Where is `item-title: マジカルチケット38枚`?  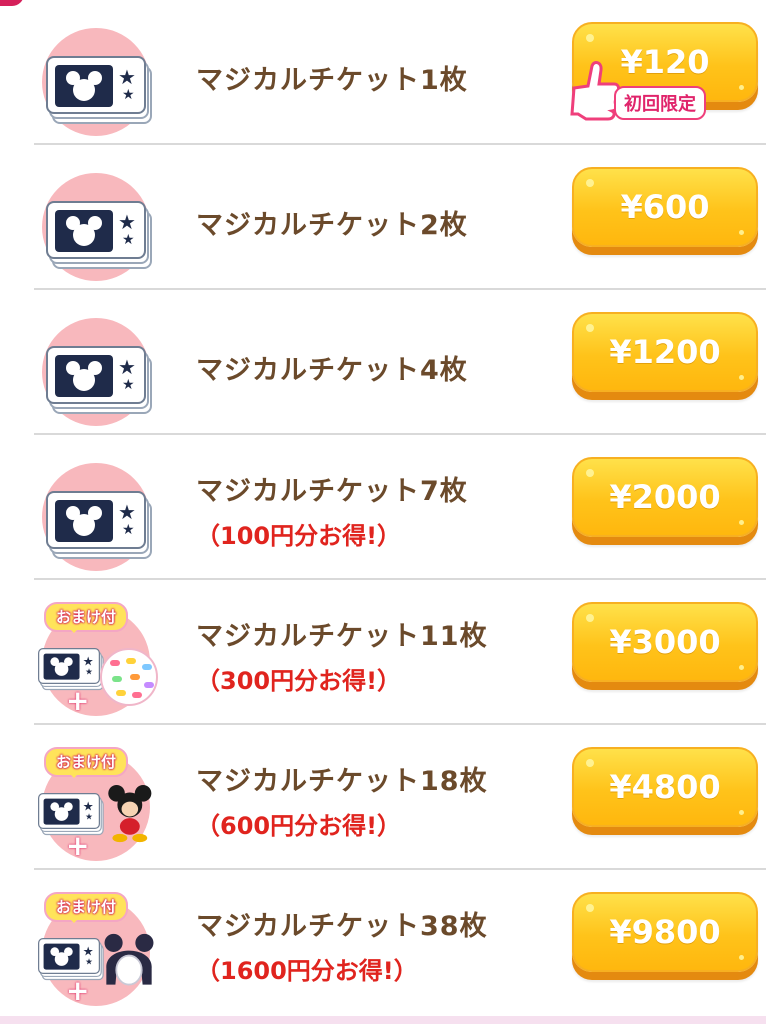
item-title: マジカルチケット38枚 is located at coordinates (342, 926).